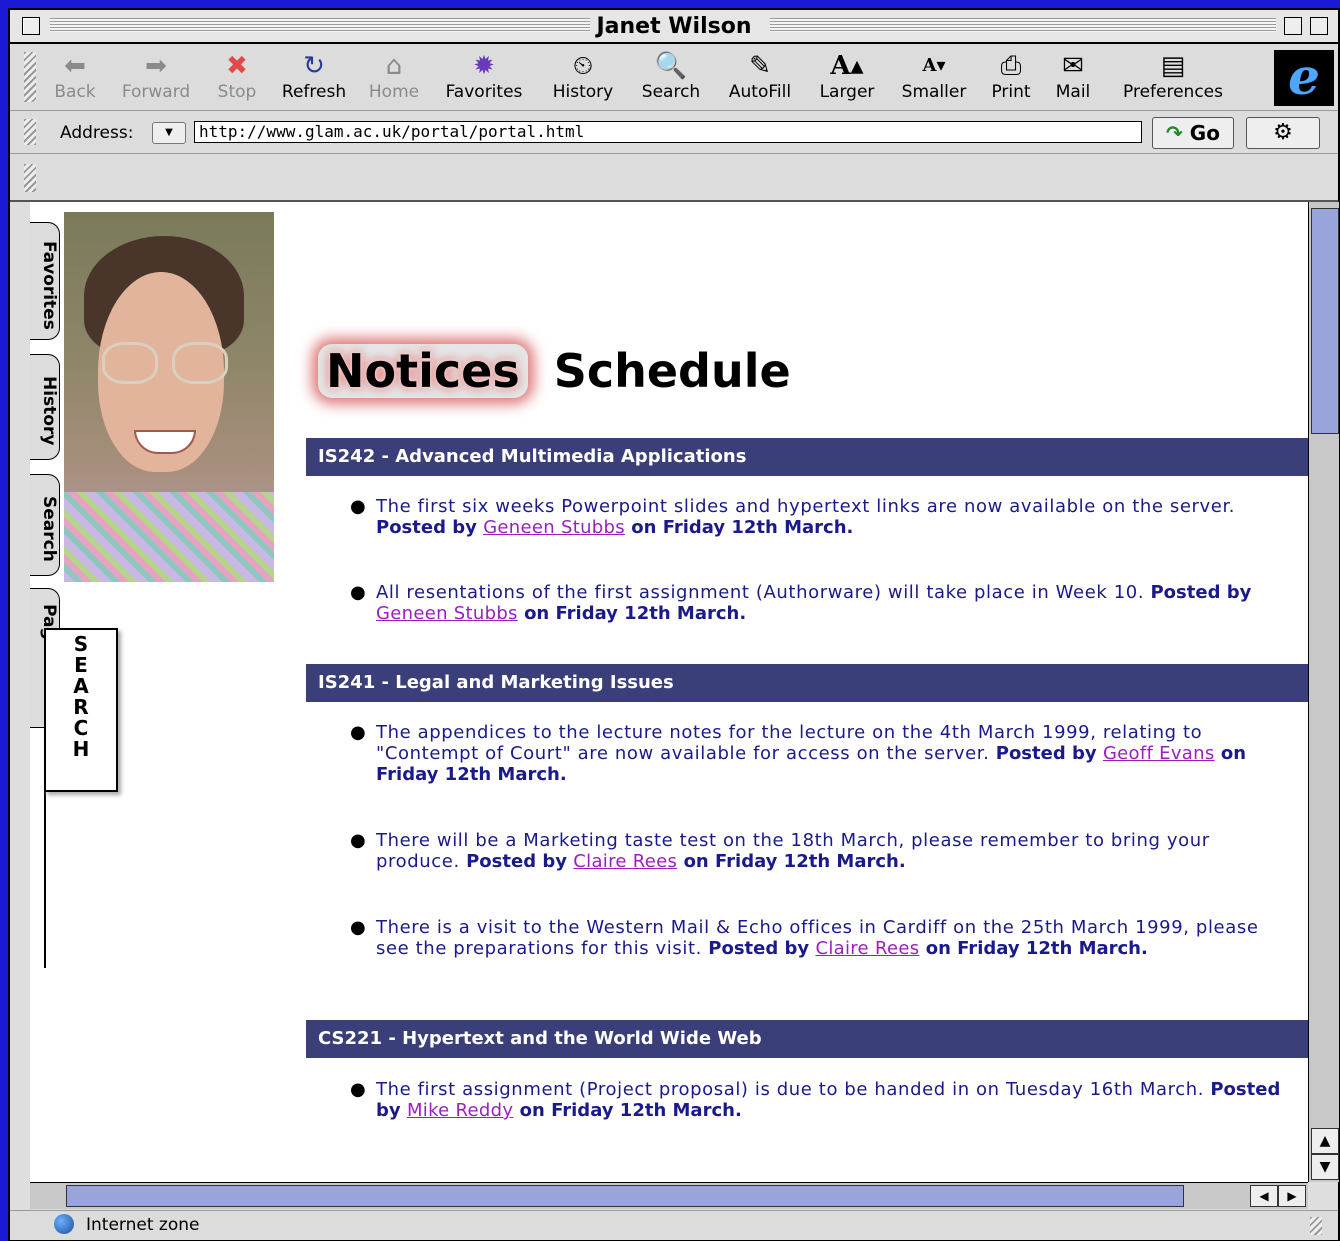 The image size is (1340, 1241). What do you see at coordinates (1325, 1167) in the screenshot?
I see `scroll-down-arrow: ▼` at bounding box center [1325, 1167].